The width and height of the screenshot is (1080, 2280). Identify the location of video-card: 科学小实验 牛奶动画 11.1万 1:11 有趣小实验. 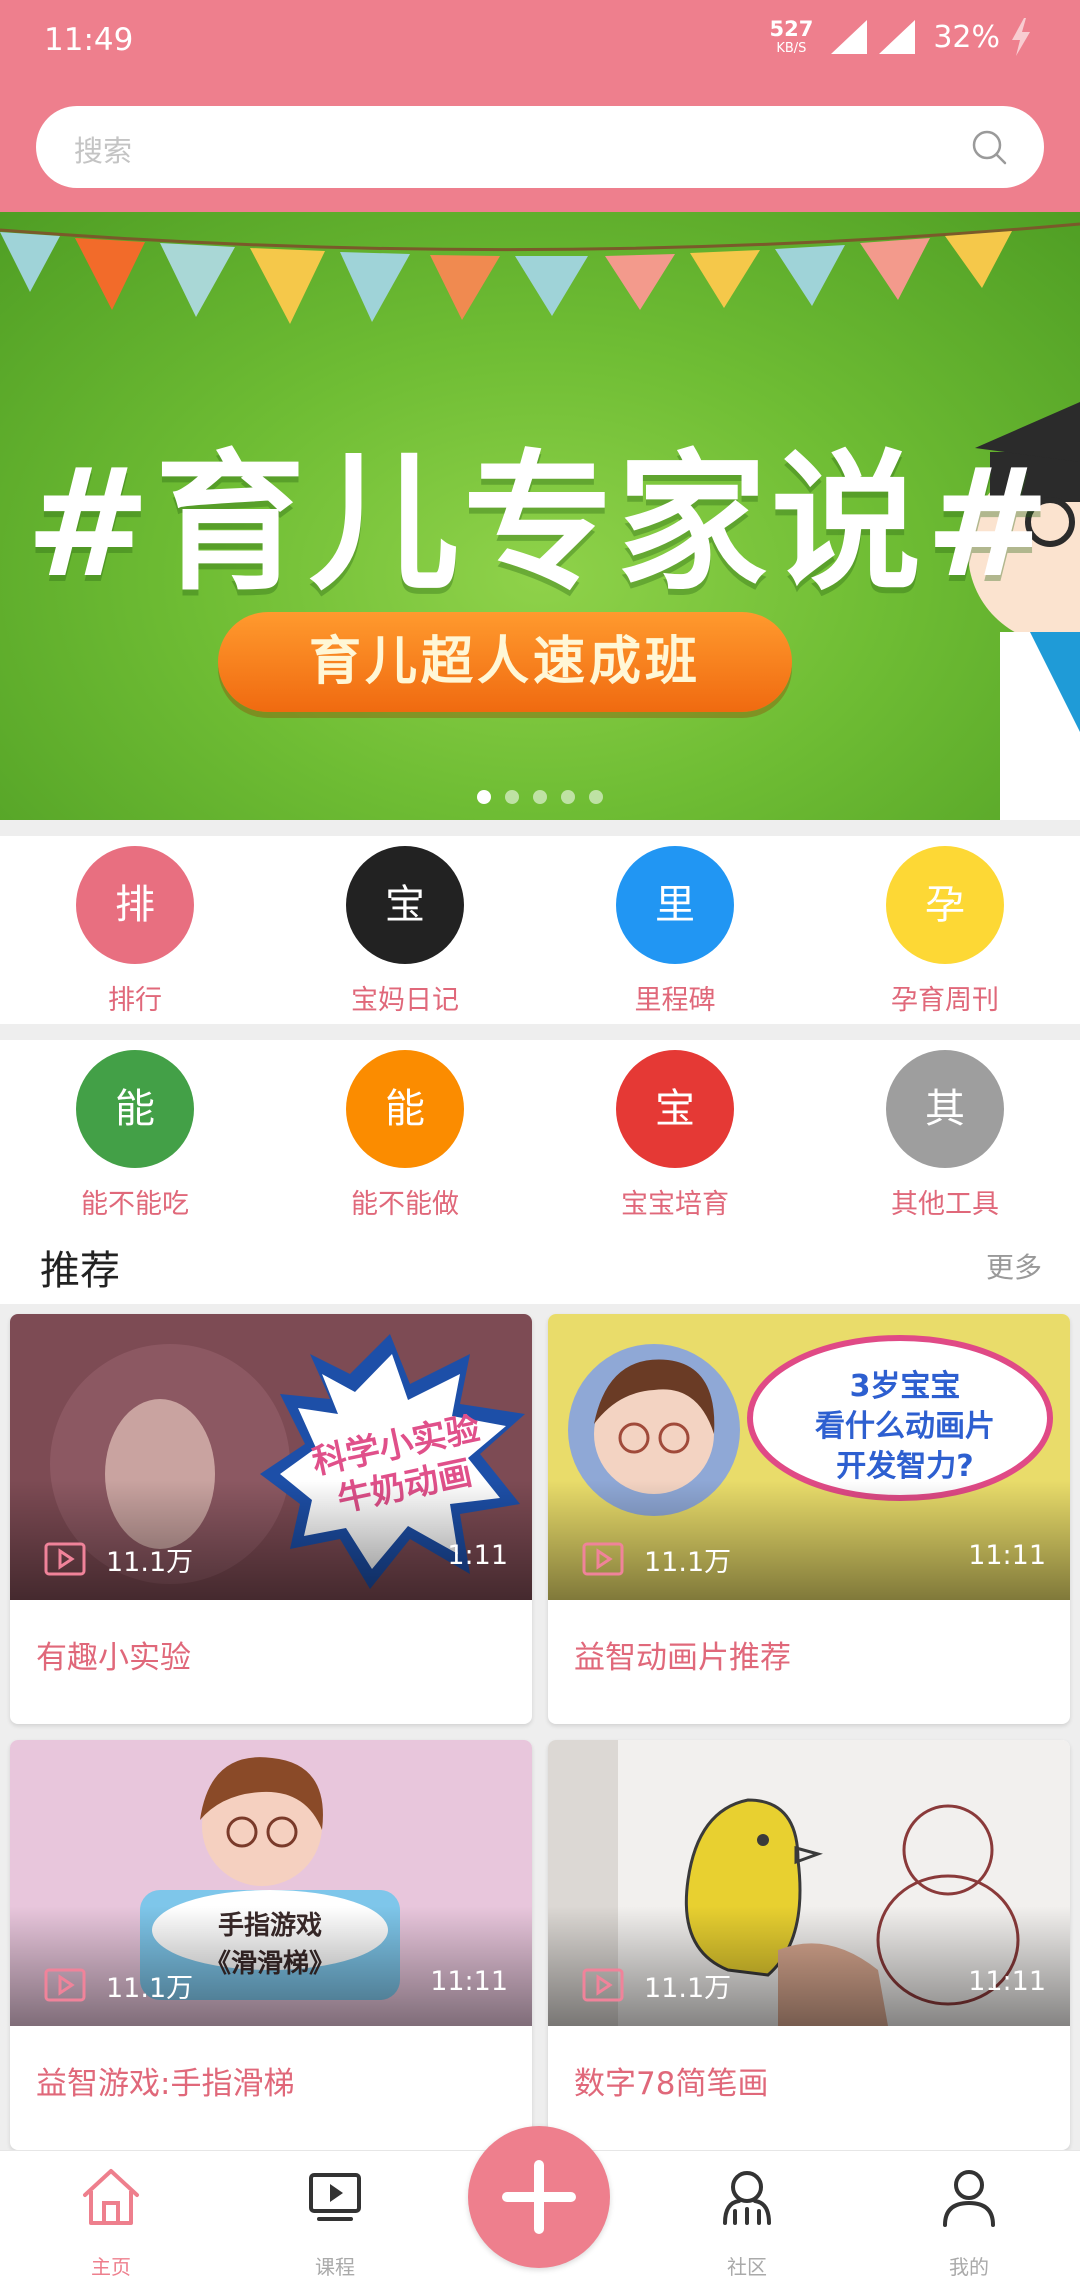
(271, 1519).